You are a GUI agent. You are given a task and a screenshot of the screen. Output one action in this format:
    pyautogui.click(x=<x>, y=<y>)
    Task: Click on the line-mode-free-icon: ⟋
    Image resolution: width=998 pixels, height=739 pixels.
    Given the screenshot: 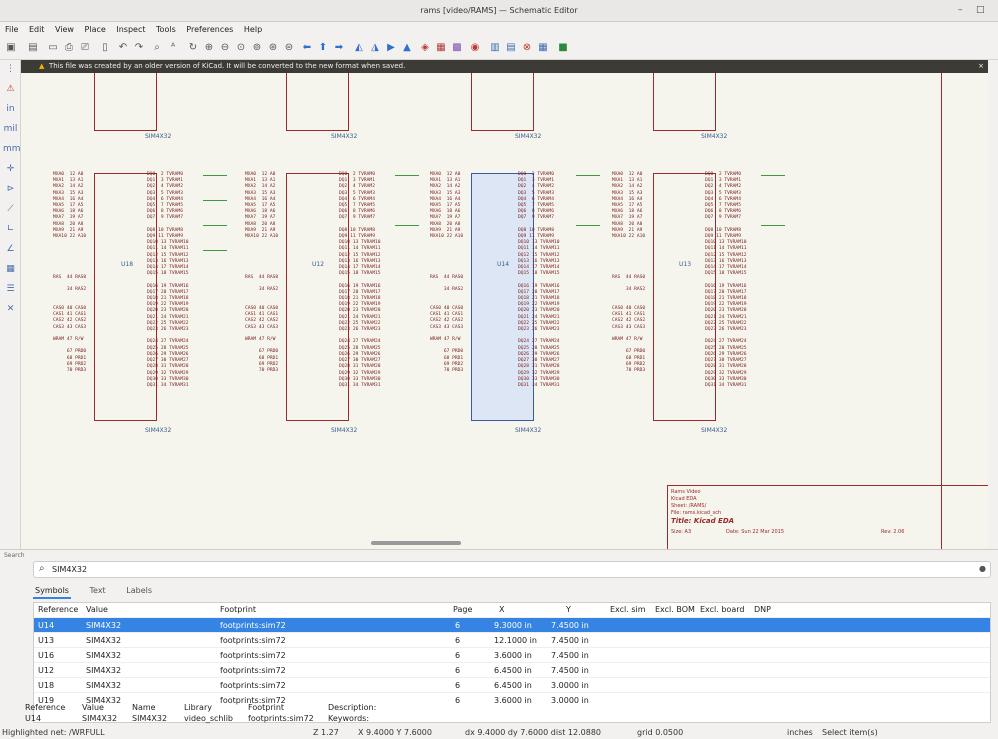 What is the action you would take?
    pyautogui.click(x=10, y=209)
    